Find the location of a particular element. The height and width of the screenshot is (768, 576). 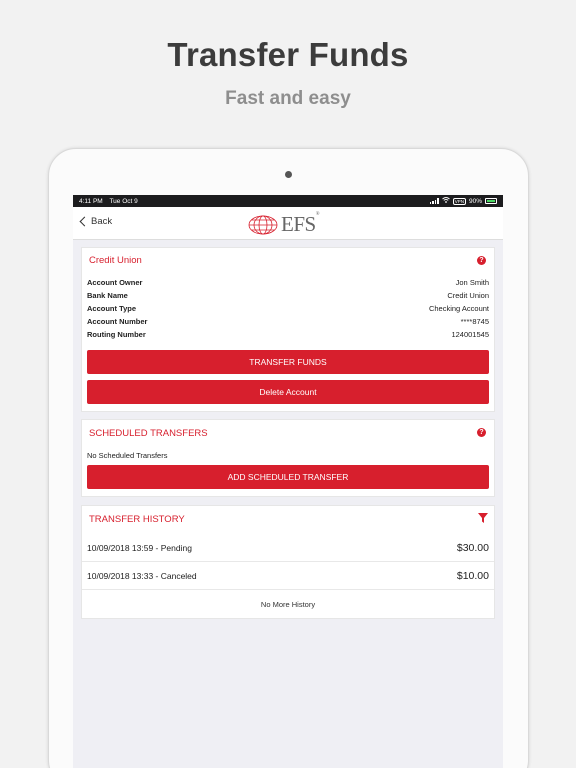

chevron-left-icon is located at coordinates (84, 221).